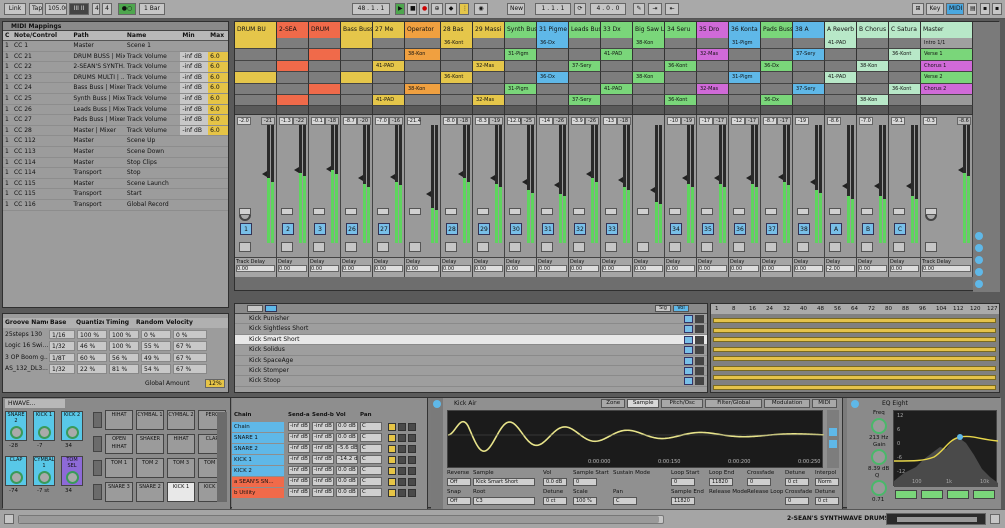  I want to click on eq-q-value: 0.71, so click(878, 500).